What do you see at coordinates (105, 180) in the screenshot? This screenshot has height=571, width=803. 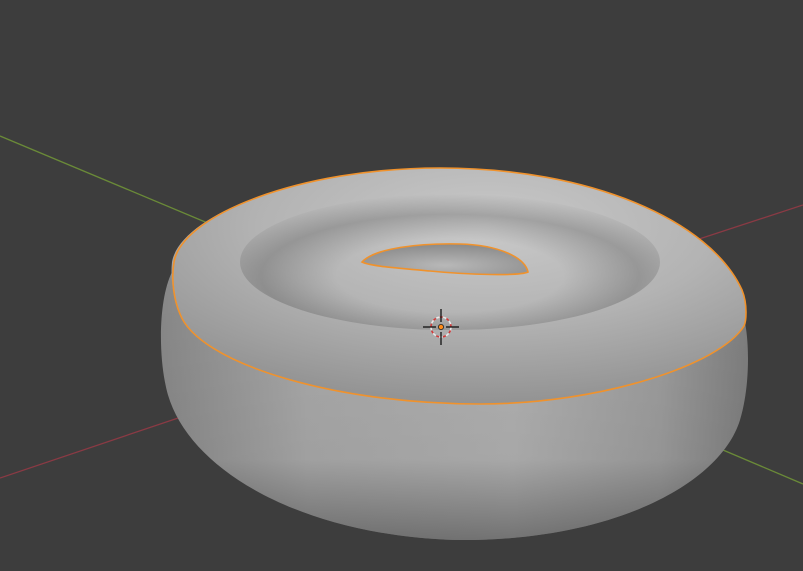 I see `y-axis-line` at bounding box center [105, 180].